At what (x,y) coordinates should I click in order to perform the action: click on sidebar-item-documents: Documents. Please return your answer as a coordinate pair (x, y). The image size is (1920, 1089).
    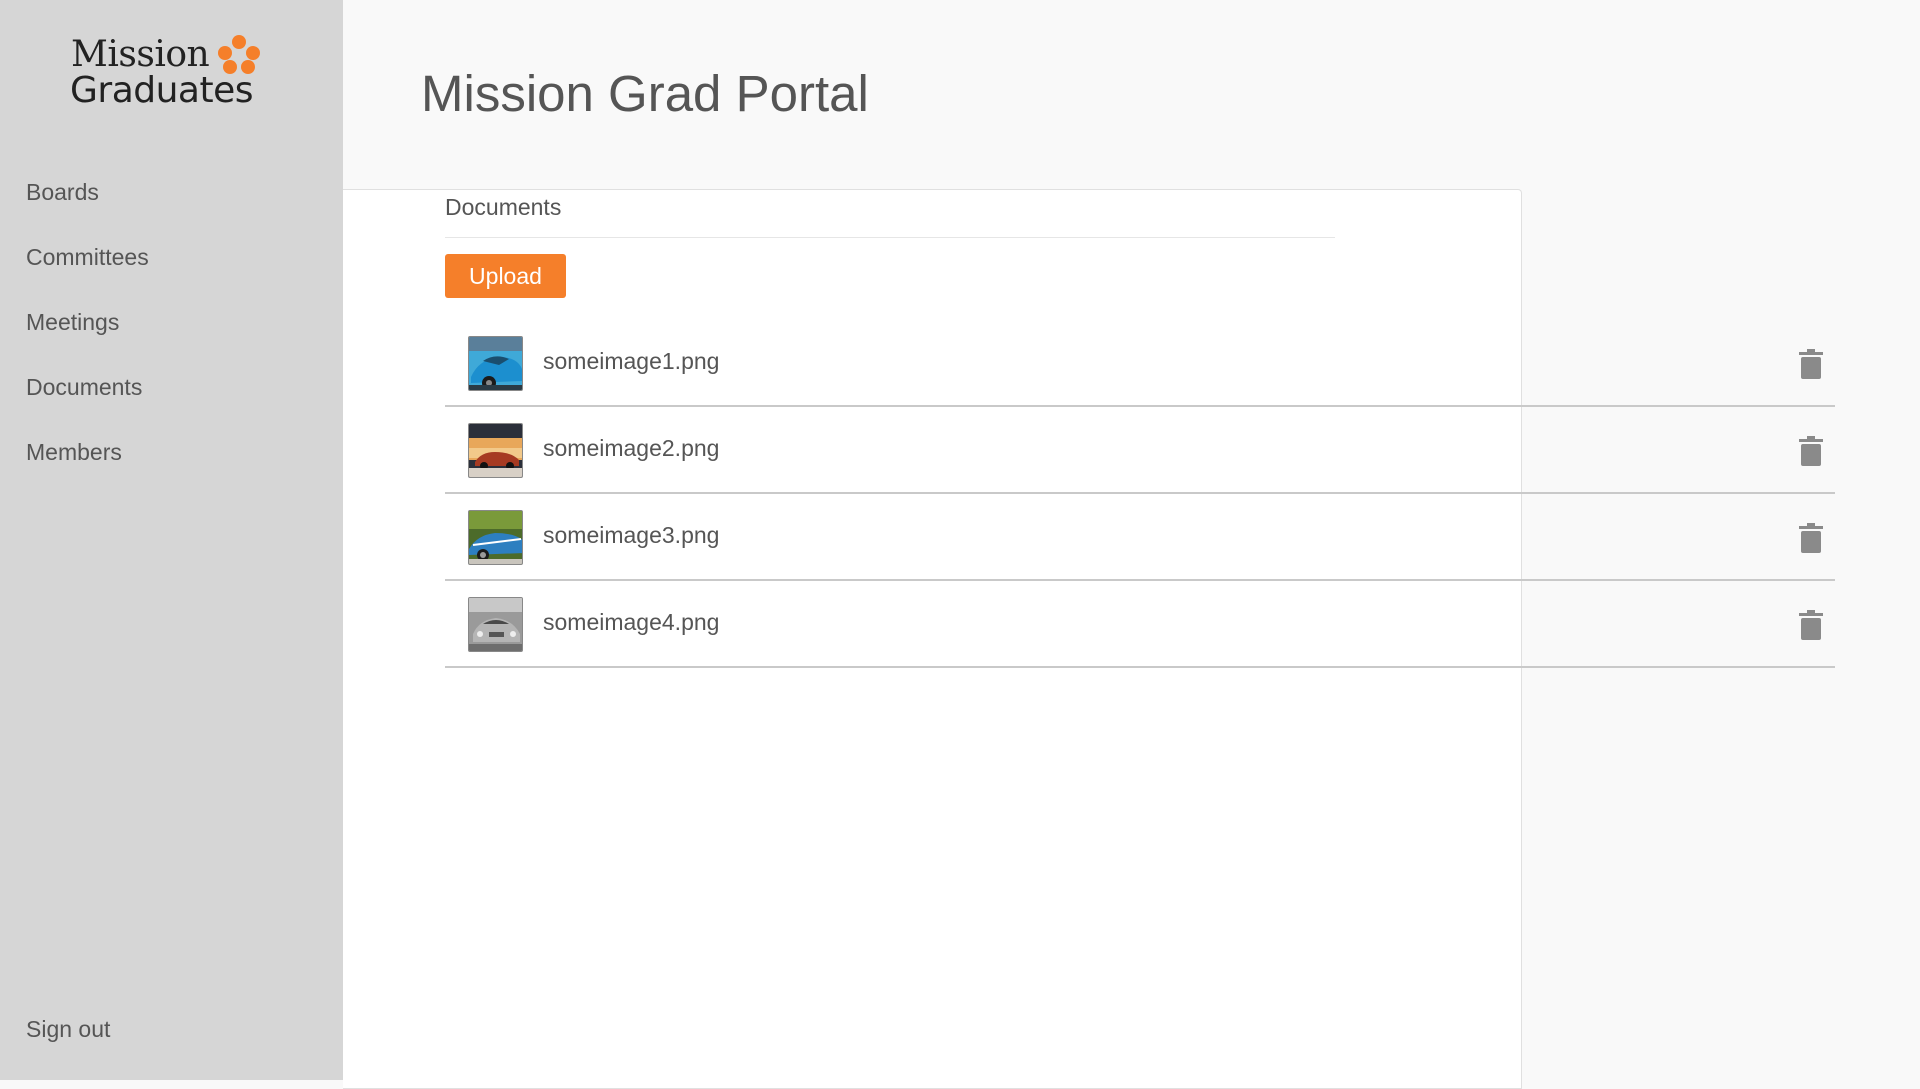
    Looking at the image, I should click on (87, 399).